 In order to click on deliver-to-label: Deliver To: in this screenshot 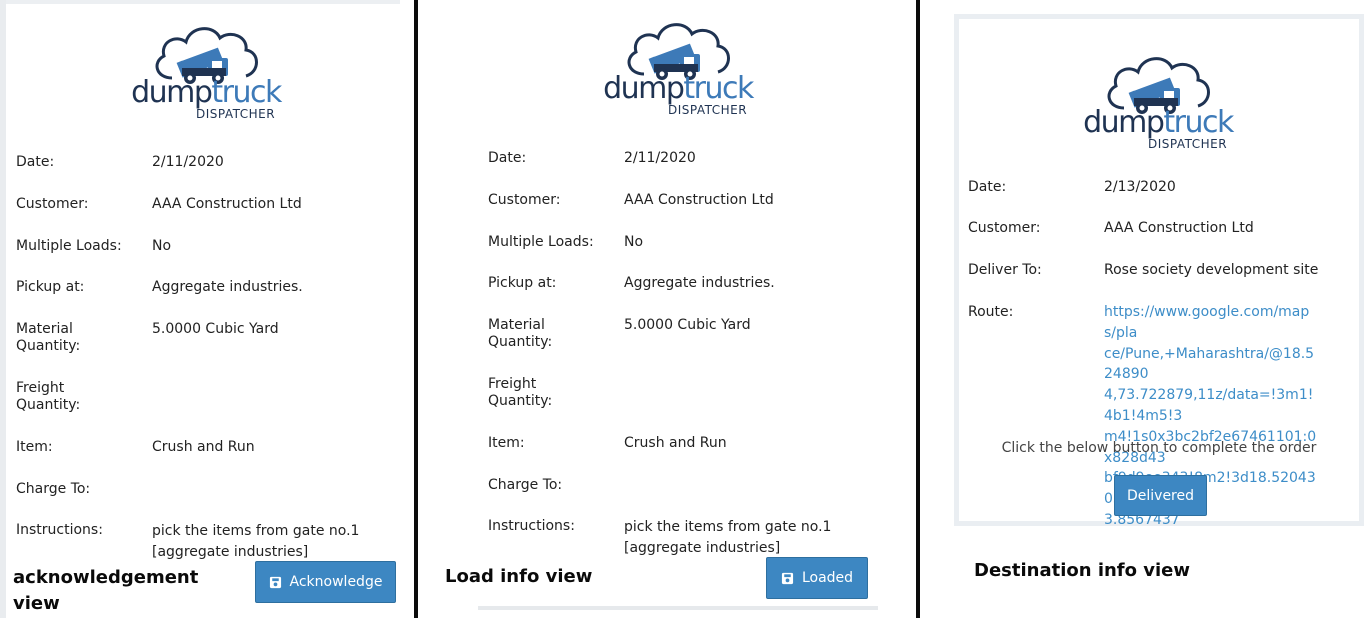, I will do `click(1005, 270)`.